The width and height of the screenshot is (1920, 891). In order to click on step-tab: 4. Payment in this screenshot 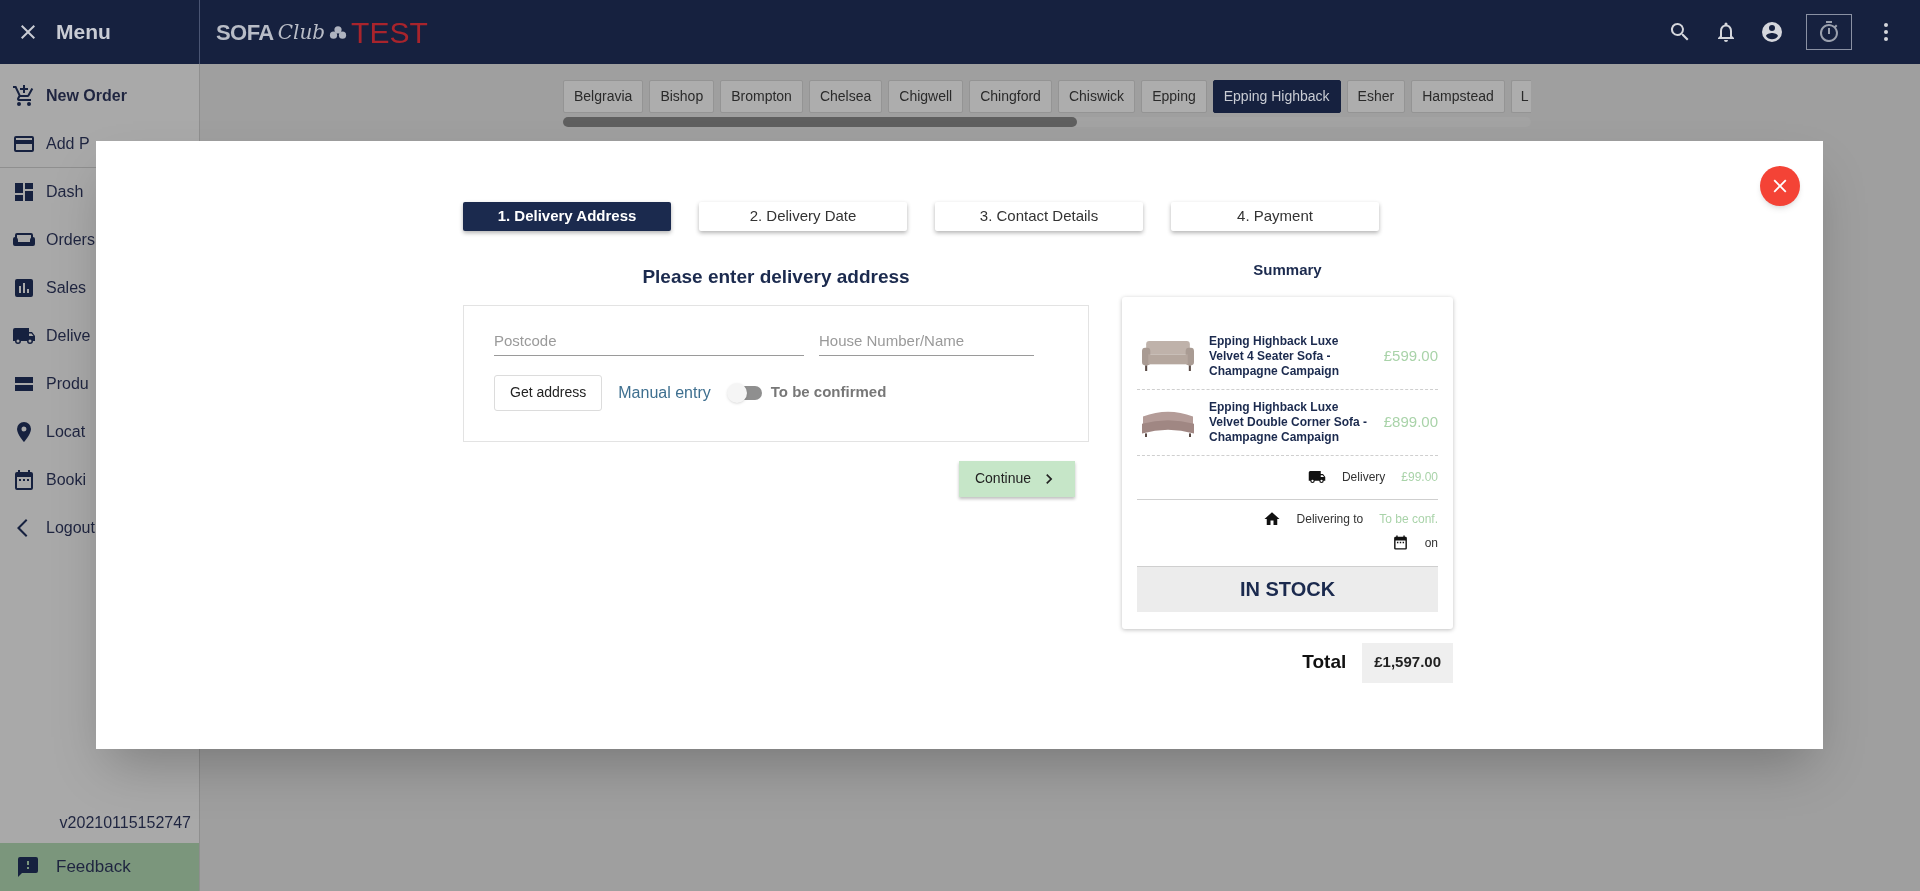, I will do `click(1275, 216)`.